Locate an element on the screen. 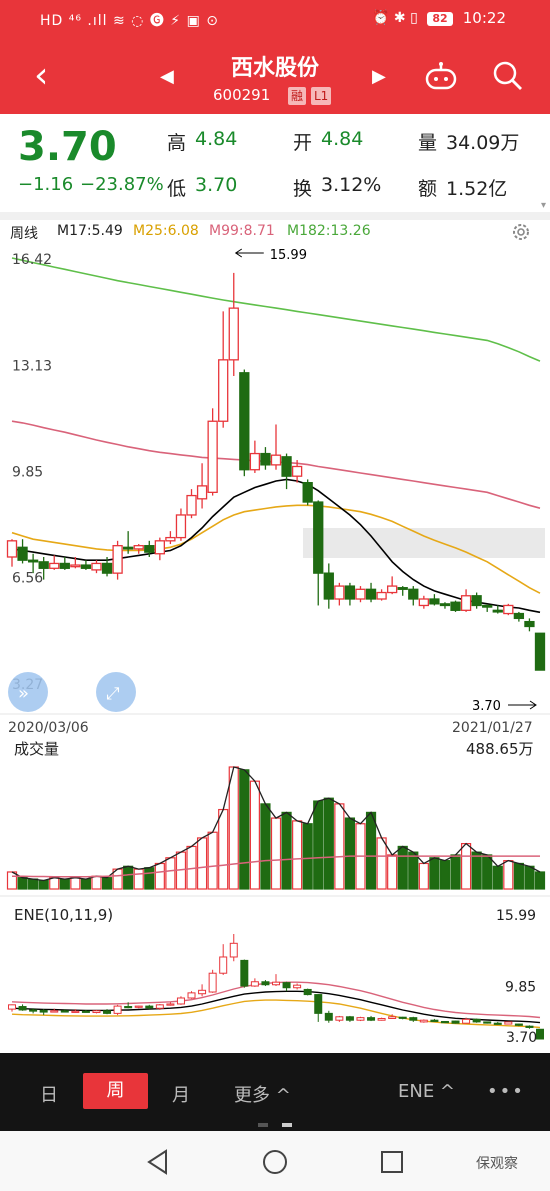 The width and height of the screenshot is (550, 1191). tab-ene: ENE ^ is located at coordinates (426, 1091).